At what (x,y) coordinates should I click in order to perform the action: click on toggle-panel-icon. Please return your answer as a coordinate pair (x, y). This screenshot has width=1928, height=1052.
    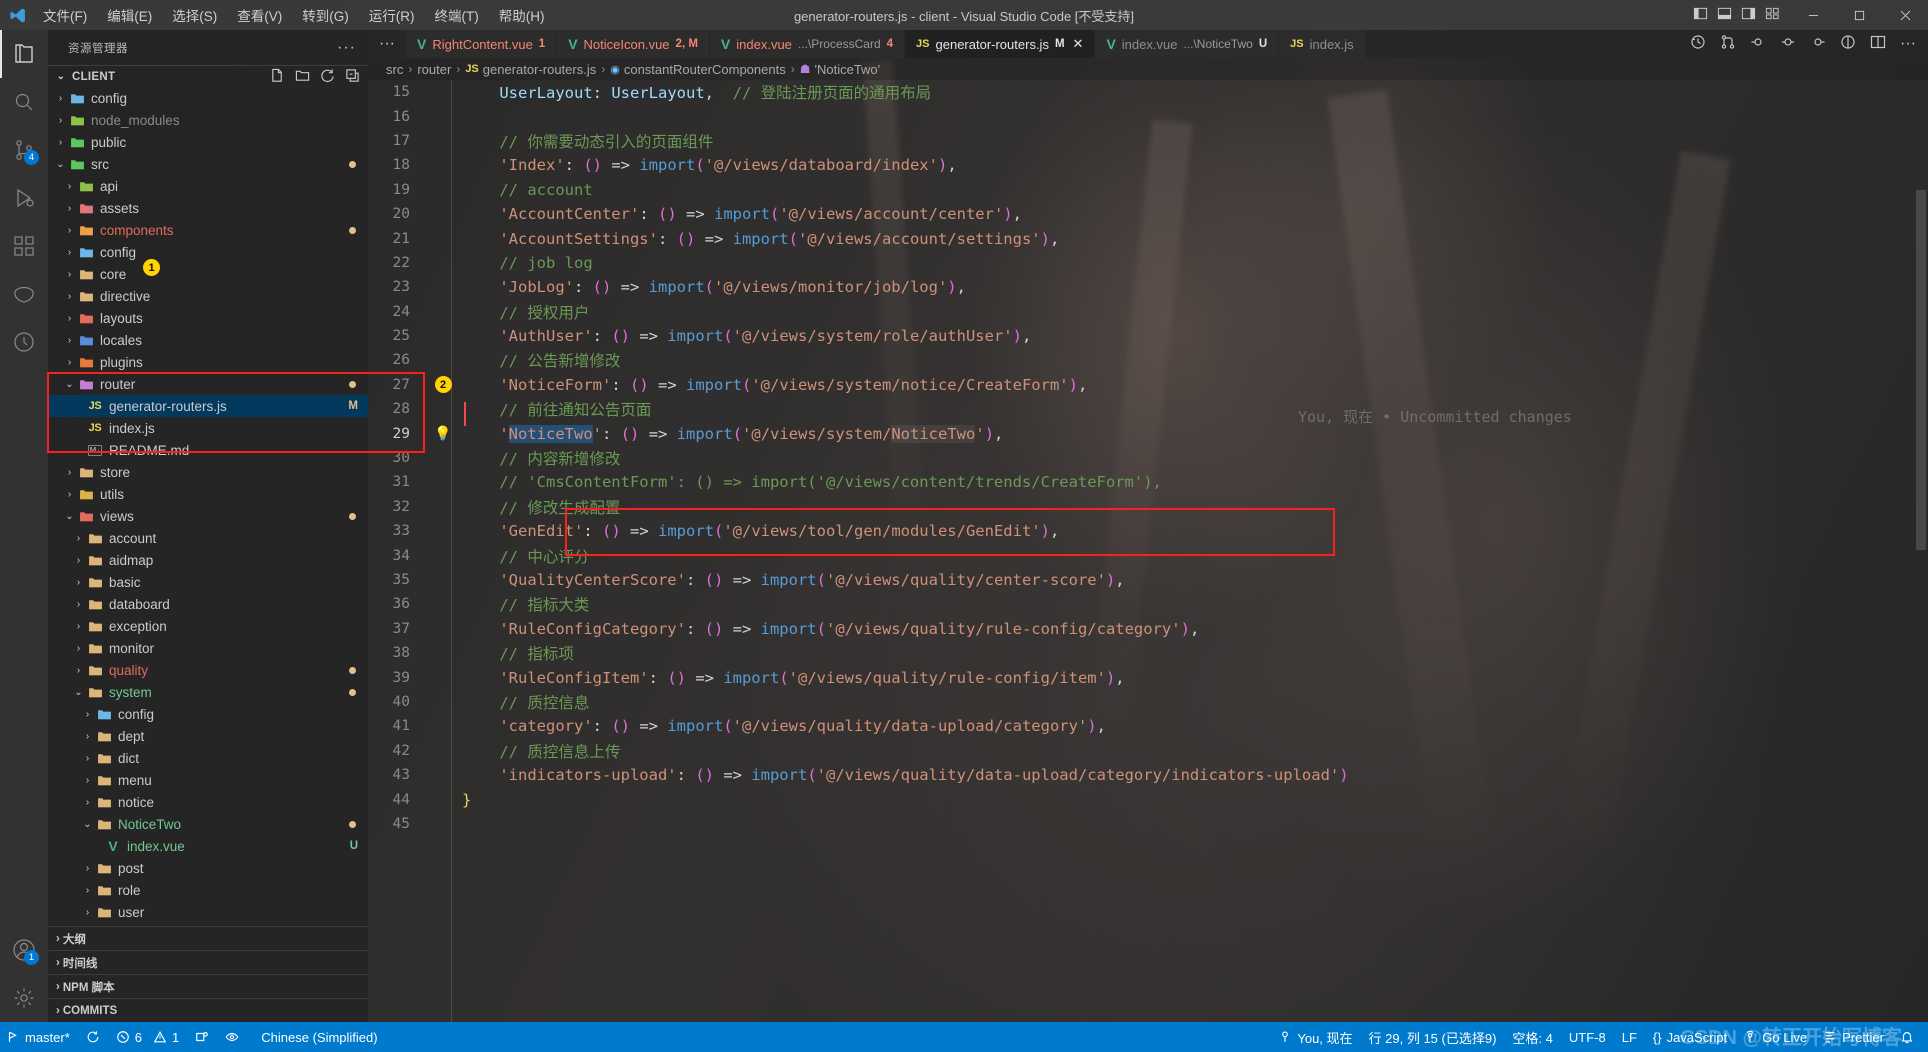
    Looking at the image, I should click on (1724, 15).